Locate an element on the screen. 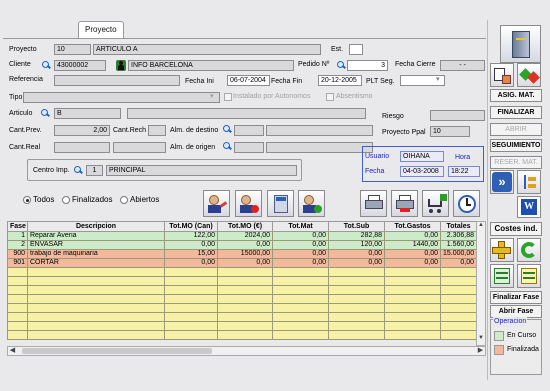  forward-button: » is located at coordinates (502, 182).